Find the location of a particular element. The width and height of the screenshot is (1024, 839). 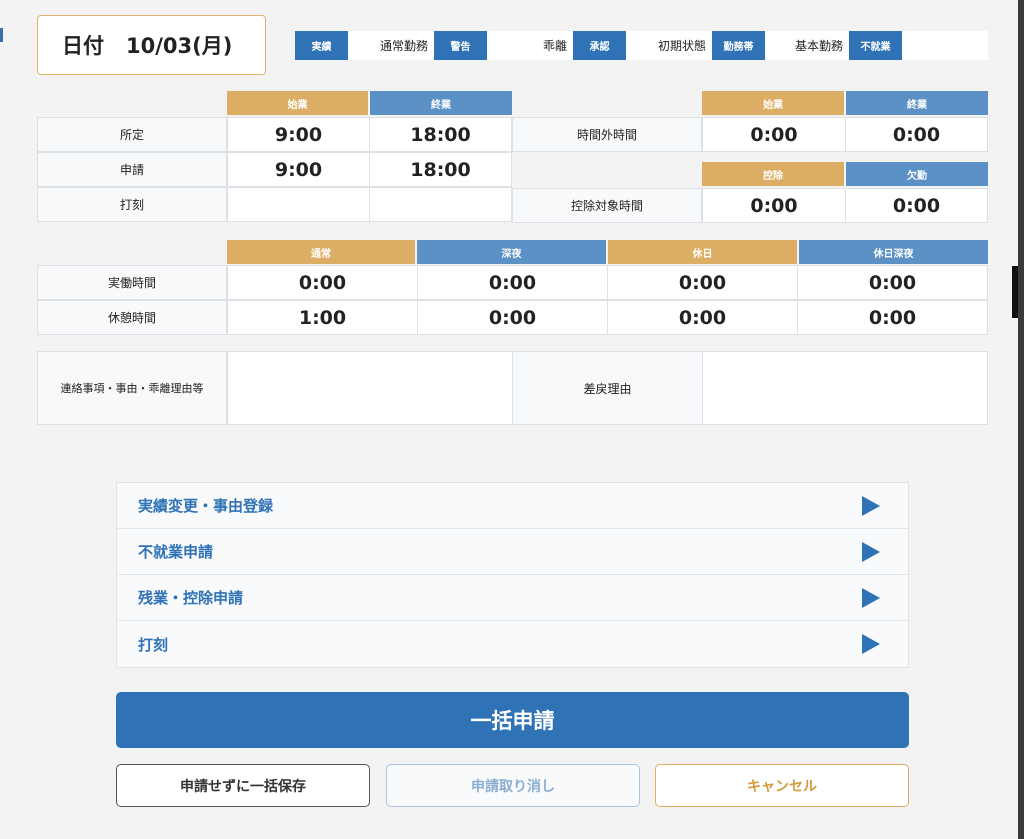

schedule-end-value: 18:00 is located at coordinates (440, 134).